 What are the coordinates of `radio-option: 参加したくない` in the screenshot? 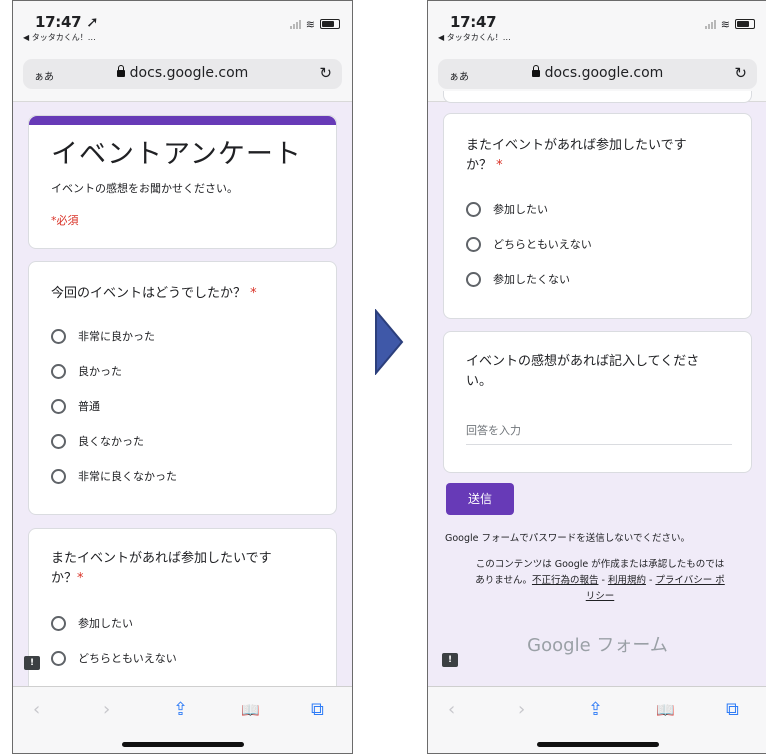 It's located at (518, 279).